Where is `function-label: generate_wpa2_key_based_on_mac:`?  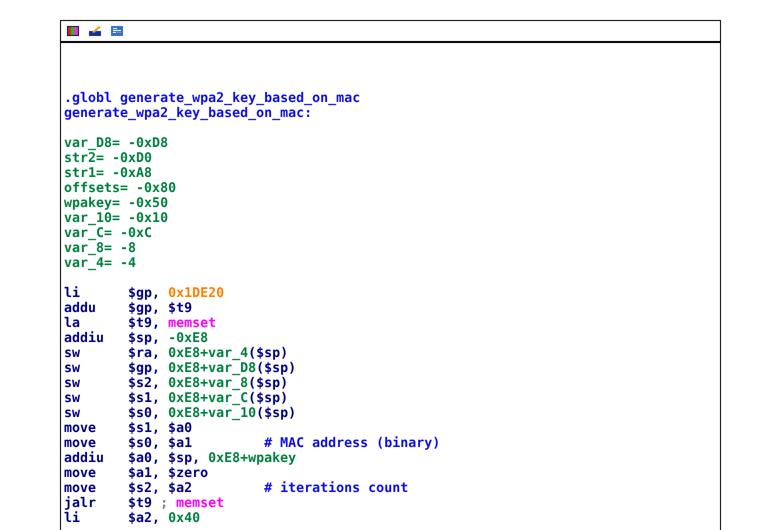 function-label: generate_wpa2_key_based_on_mac: is located at coordinates (188, 113).